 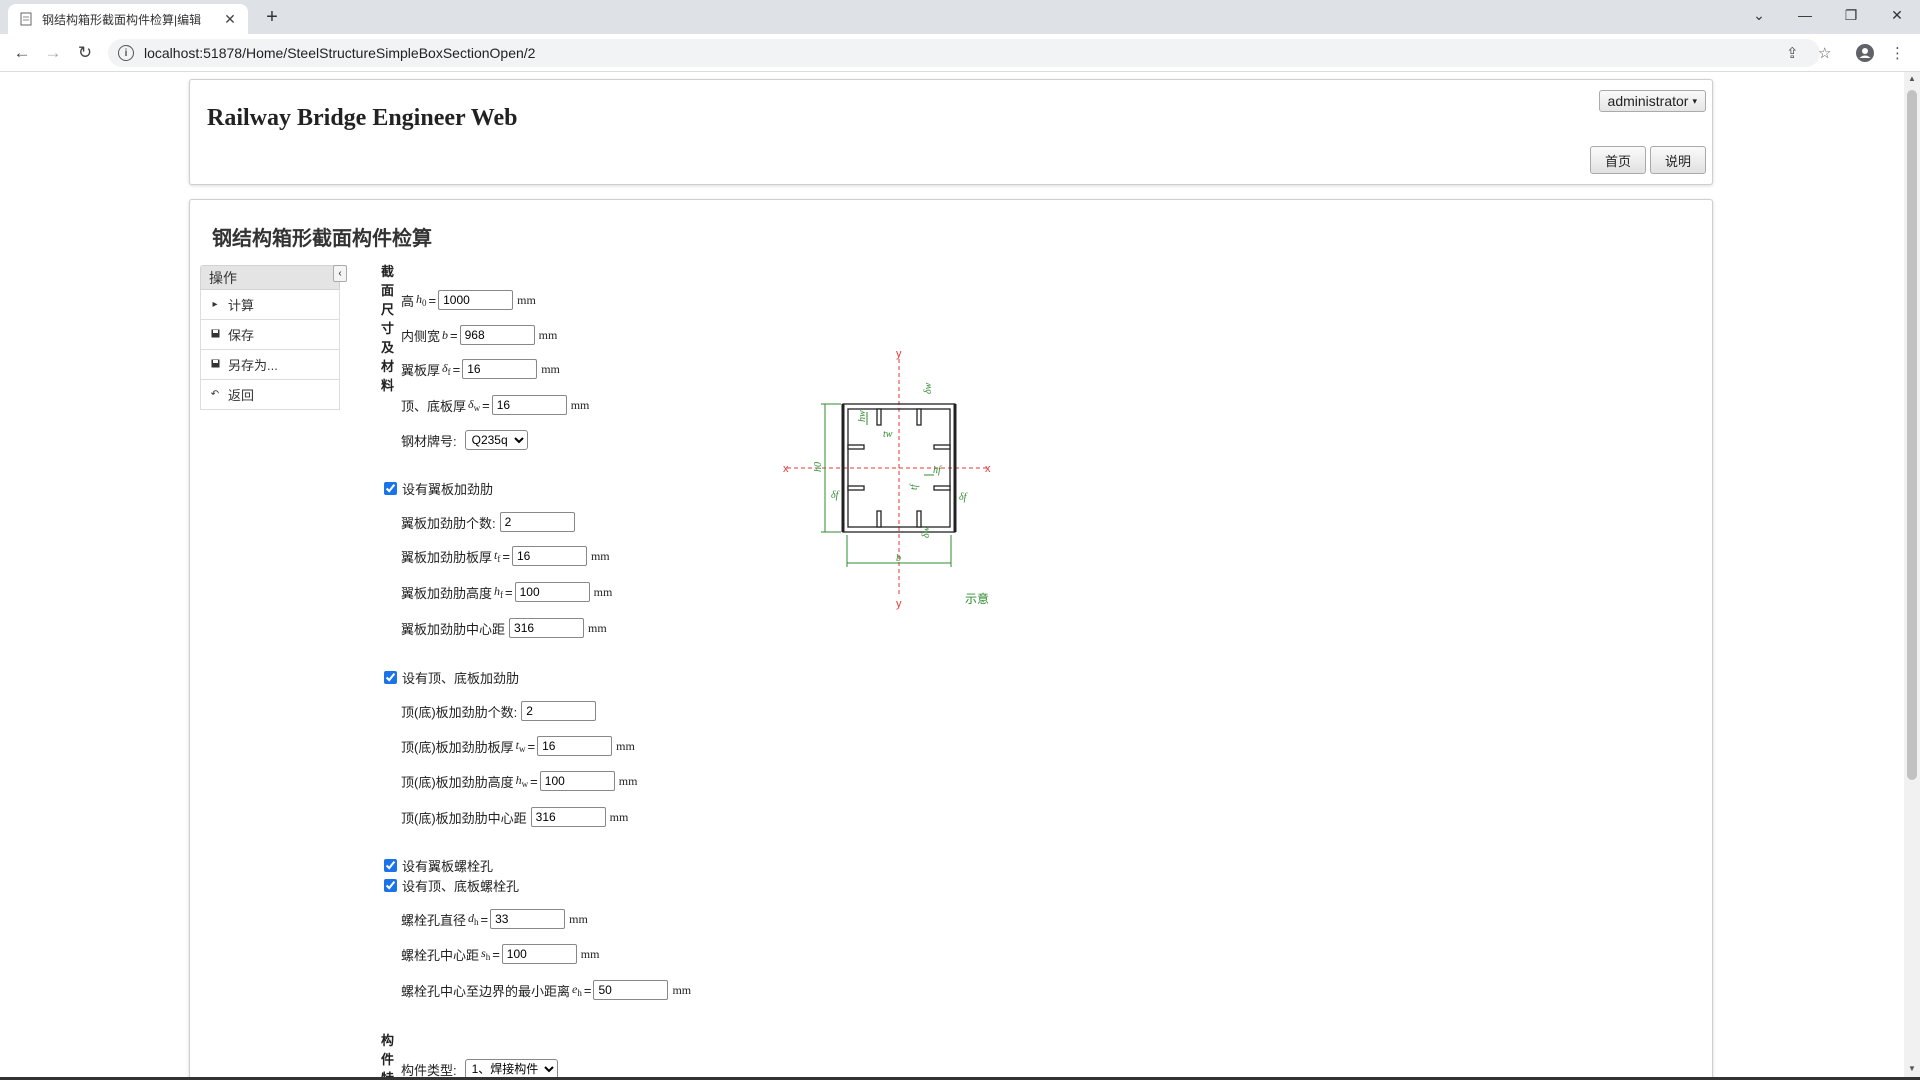 What do you see at coordinates (506, 592) in the screenshot?
I see `row-flange-stiffener-height: 翼板加劲肋高度 hf= mm` at bounding box center [506, 592].